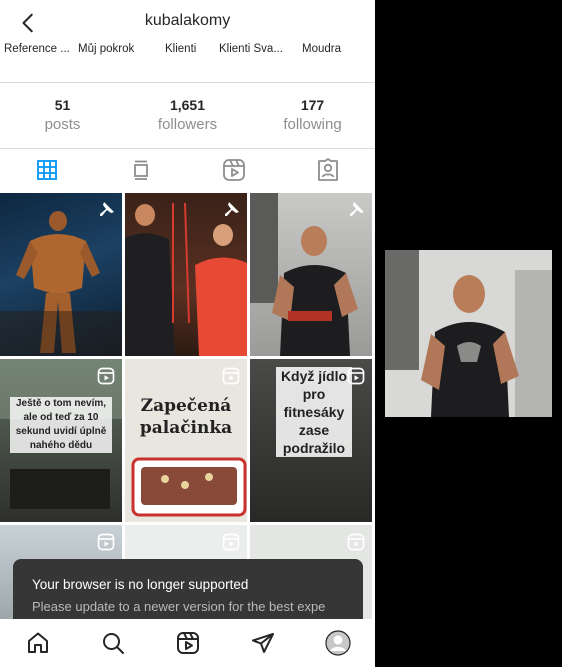 The width and height of the screenshot is (562, 667). I want to click on highlight-muj-pokrok: Můj pokrok, so click(117, 50).